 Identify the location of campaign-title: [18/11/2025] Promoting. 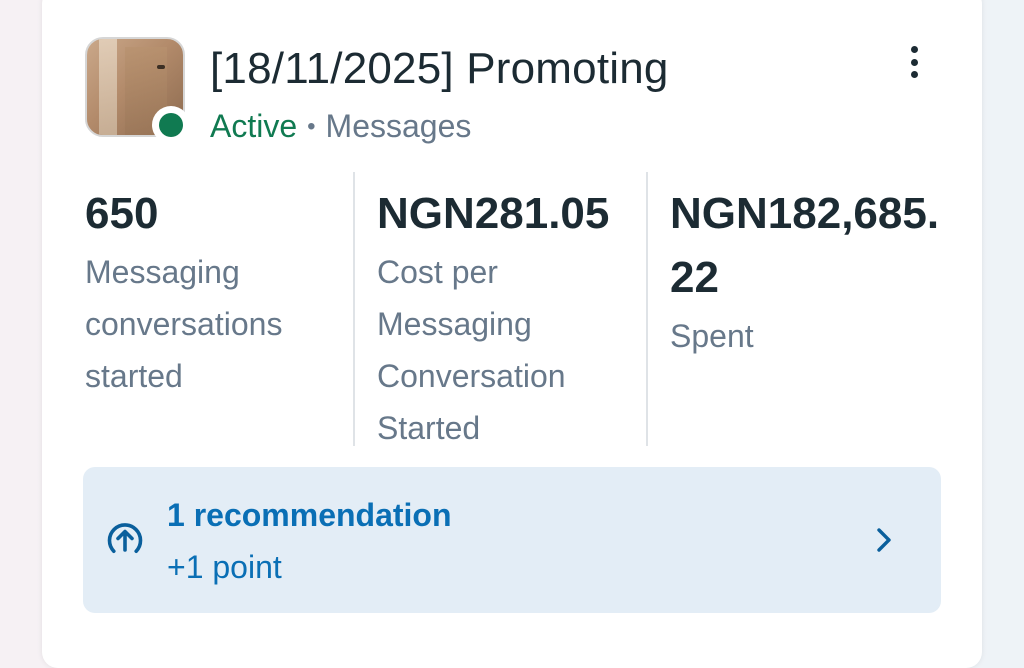
(439, 69).